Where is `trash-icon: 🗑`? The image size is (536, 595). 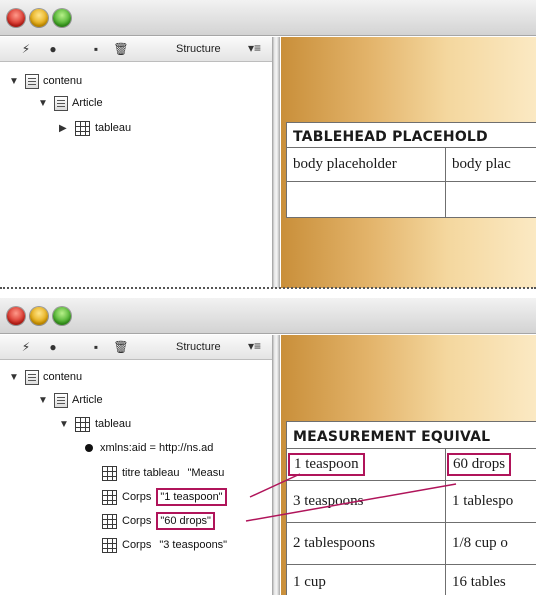
trash-icon: 🗑 is located at coordinates (121, 49).